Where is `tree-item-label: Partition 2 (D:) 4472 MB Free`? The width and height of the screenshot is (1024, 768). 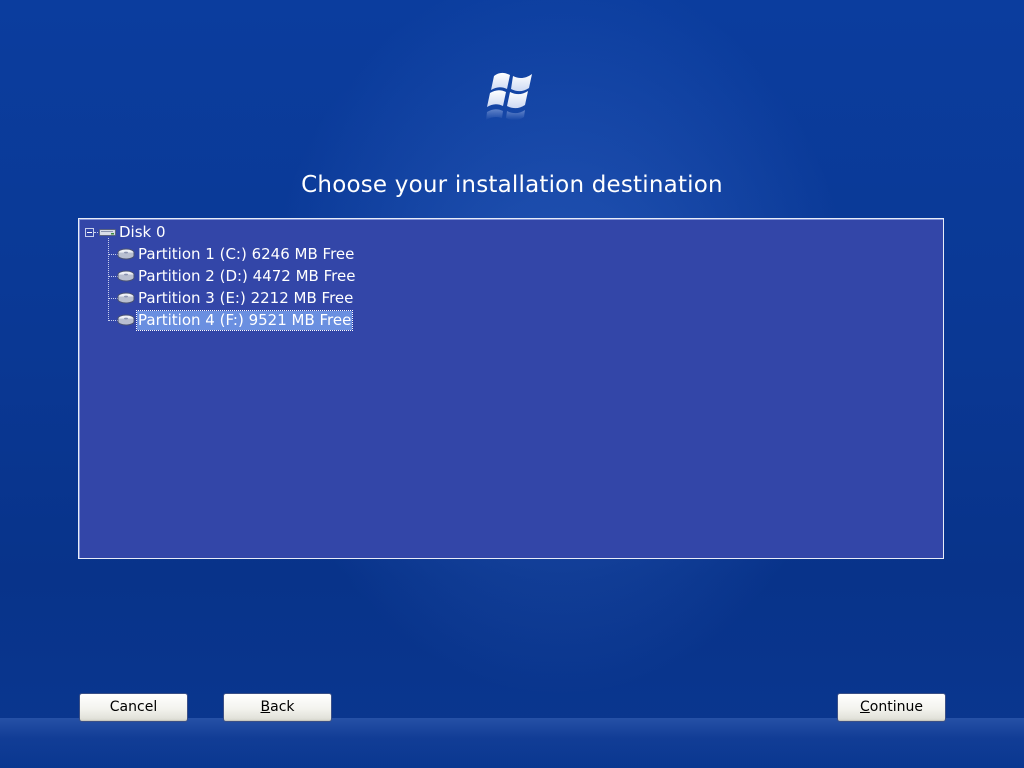
tree-item-label: Partition 2 (D:) 4472 MB Free is located at coordinates (247, 276).